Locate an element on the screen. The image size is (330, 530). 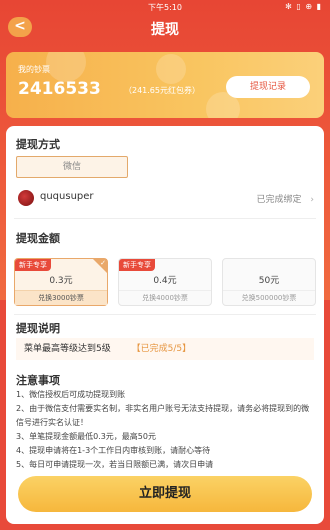
nav-bar: < 提现 is located at coordinates (165, 28).